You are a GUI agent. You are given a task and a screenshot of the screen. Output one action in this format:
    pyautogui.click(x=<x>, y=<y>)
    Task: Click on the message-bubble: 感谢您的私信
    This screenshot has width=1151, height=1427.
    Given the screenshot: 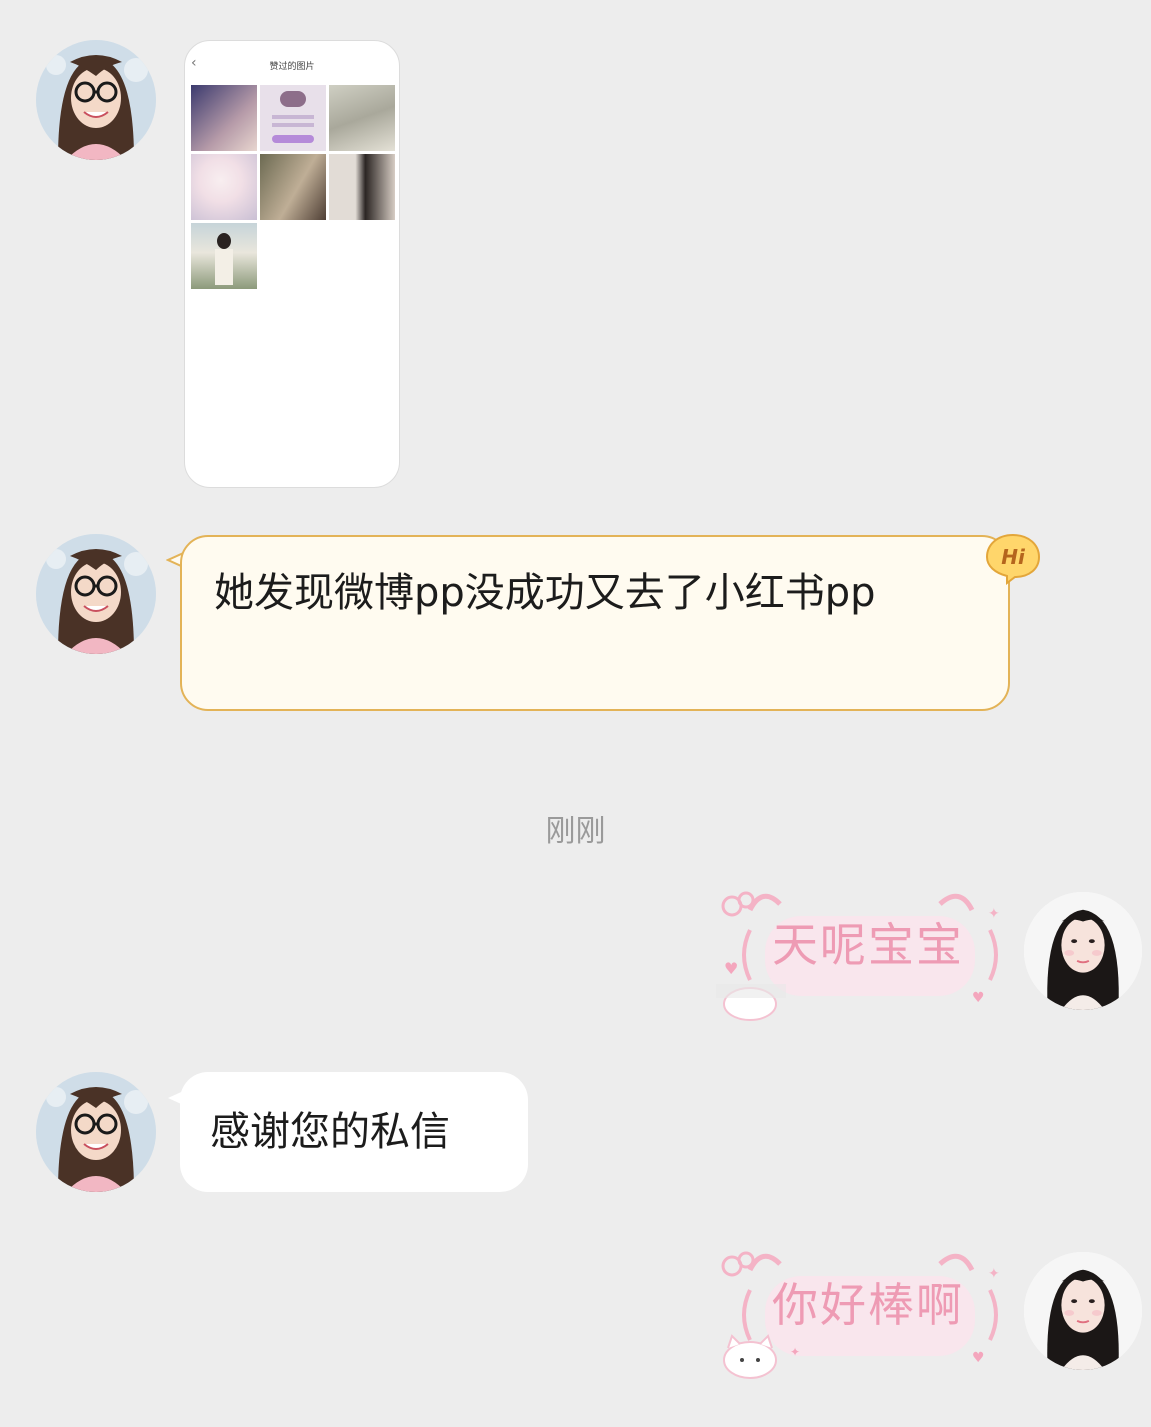 What is the action you would take?
    pyautogui.click(x=354, y=1132)
    